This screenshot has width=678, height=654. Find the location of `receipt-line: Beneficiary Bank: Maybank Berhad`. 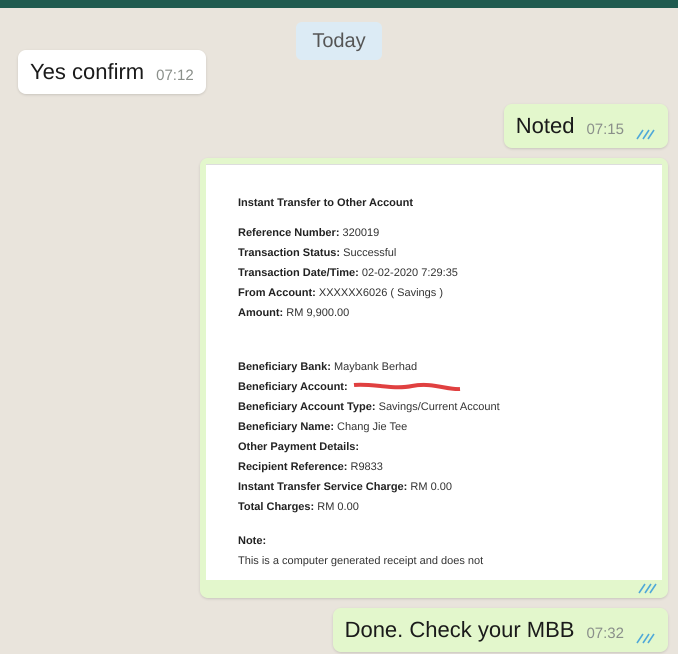

receipt-line: Beneficiary Bank: Maybank Berhad is located at coordinates (328, 367).